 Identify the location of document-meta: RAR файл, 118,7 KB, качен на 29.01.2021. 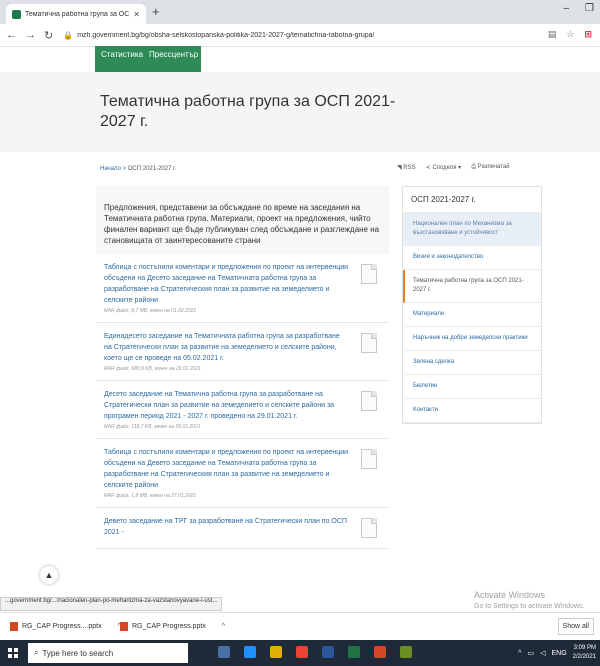
(152, 427).